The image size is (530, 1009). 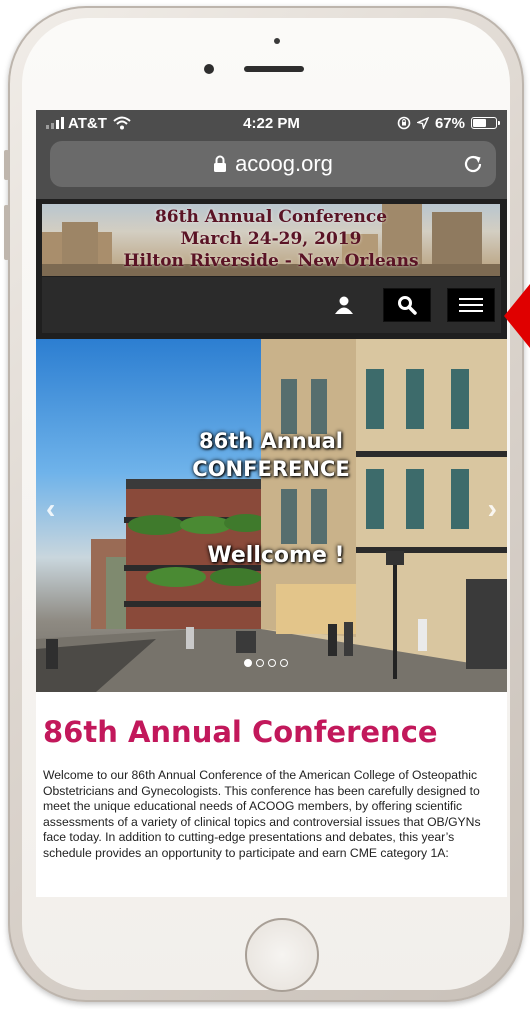 What do you see at coordinates (404, 123) in the screenshot?
I see `rotation-lock-icon` at bounding box center [404, 123].